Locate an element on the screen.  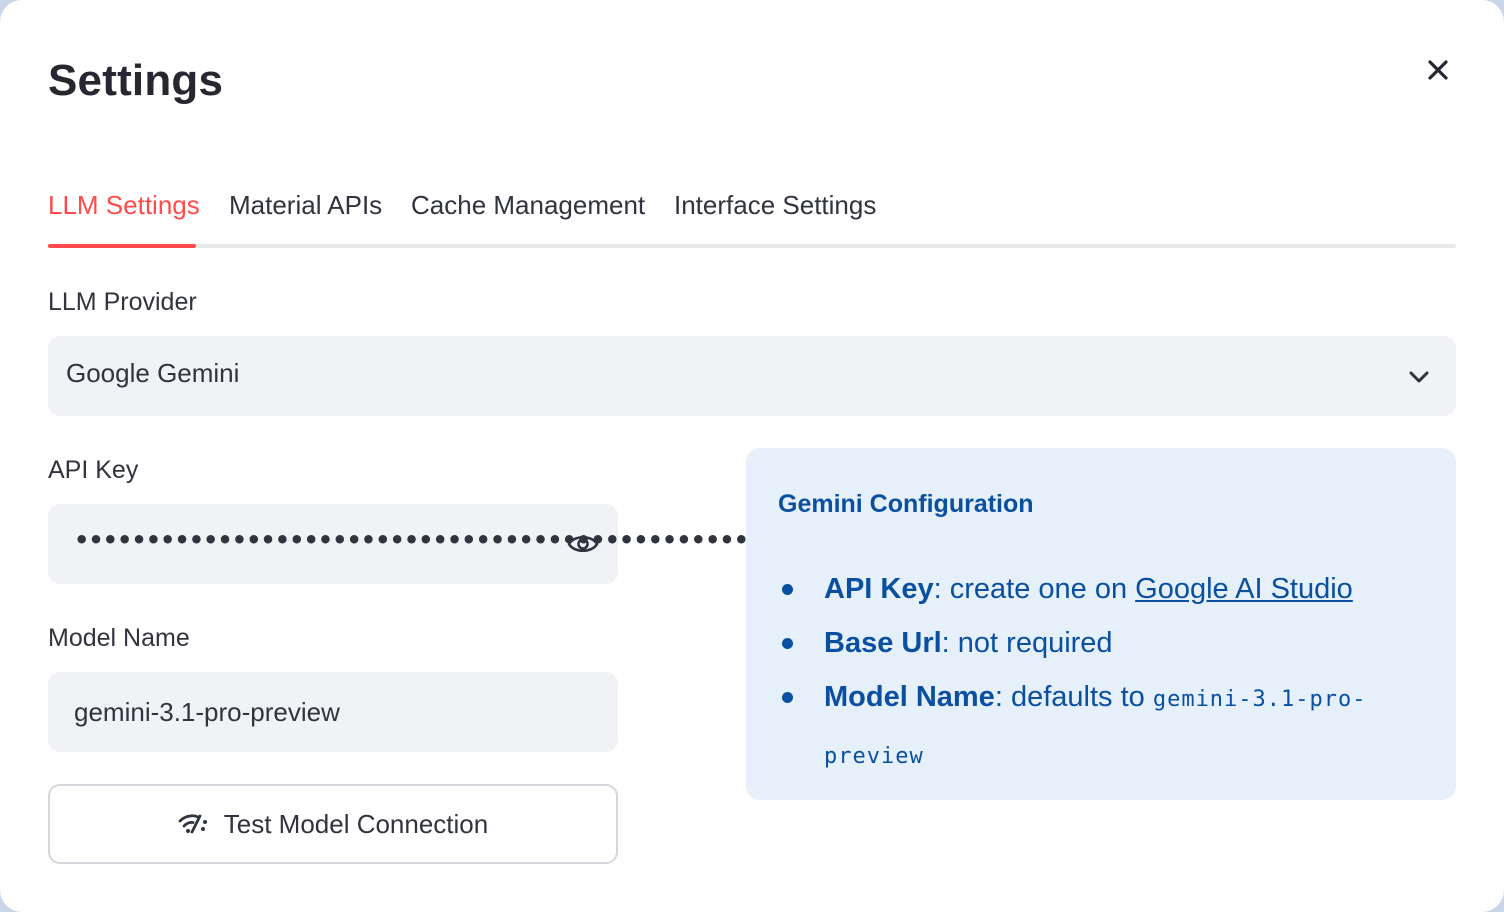
model-name-input is located at coordinates (314, 712).